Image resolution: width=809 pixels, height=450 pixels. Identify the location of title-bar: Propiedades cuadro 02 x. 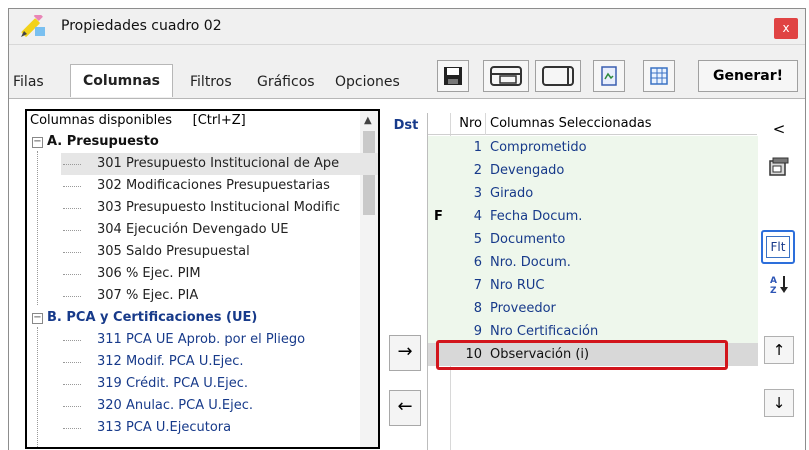
(407, 27).